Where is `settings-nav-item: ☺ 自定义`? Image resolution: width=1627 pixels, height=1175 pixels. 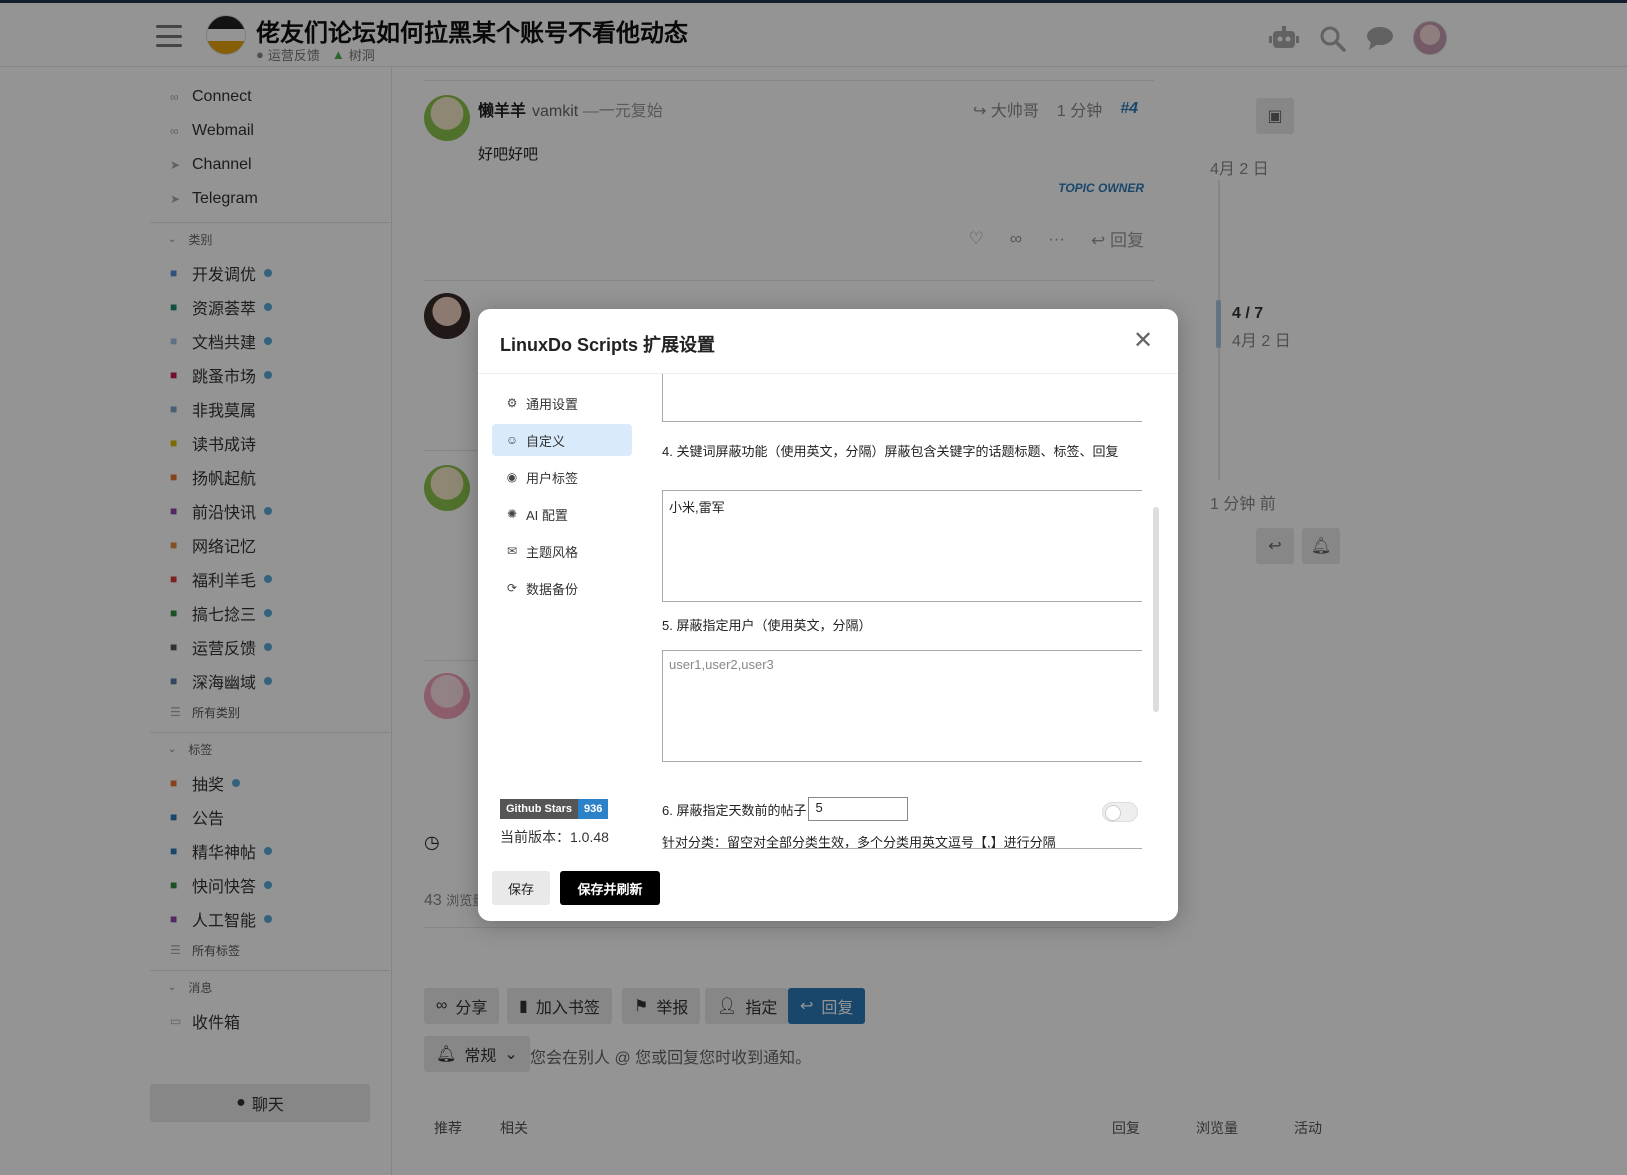 settings-nav-item: ☺ 自定义 is located at coordinates (562, 440).